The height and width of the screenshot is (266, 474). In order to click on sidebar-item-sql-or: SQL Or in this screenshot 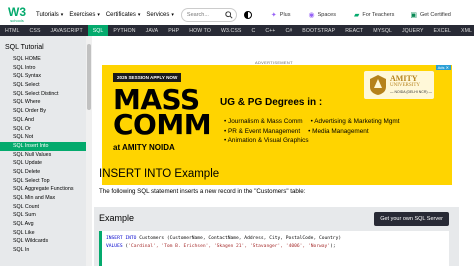, I will do `click(46, 129)`.